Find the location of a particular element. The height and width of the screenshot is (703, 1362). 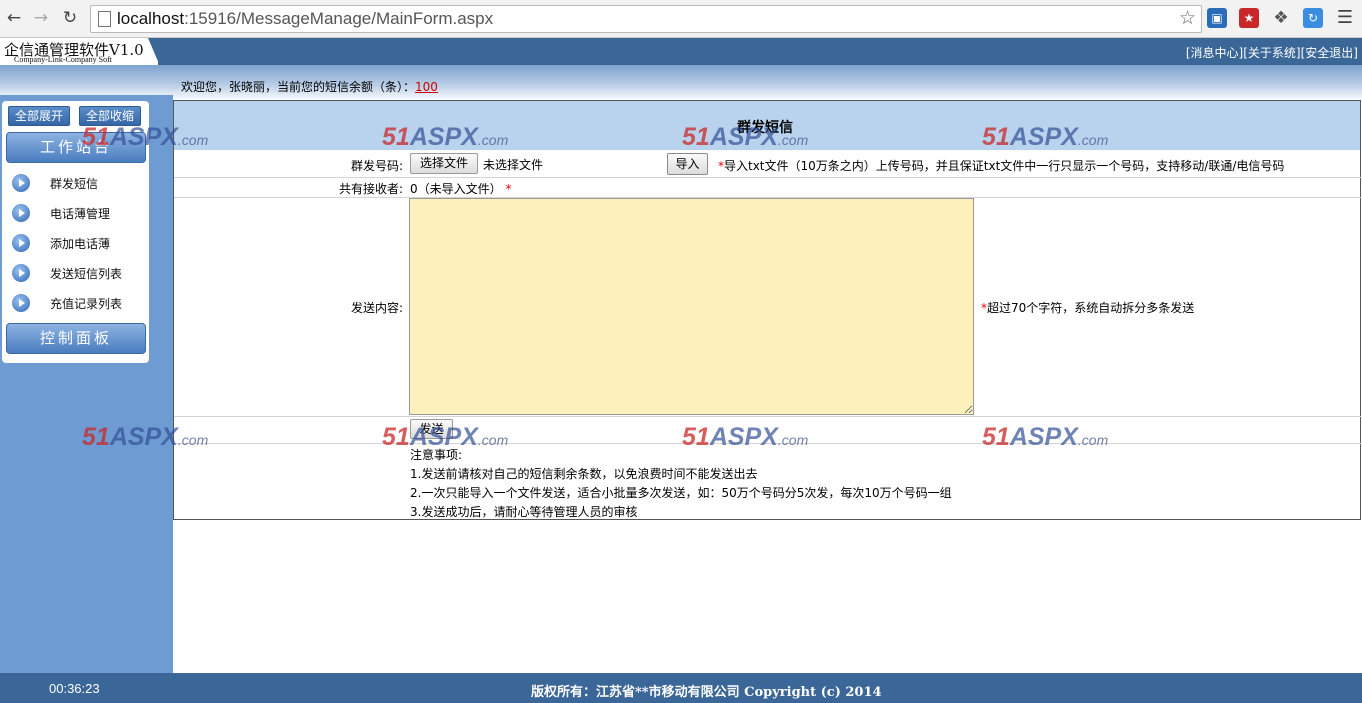

copyright-text: 版权所有：江苏省**市移动有限公司 Copyright (c) 2014 is located at coordinates (706, 692).